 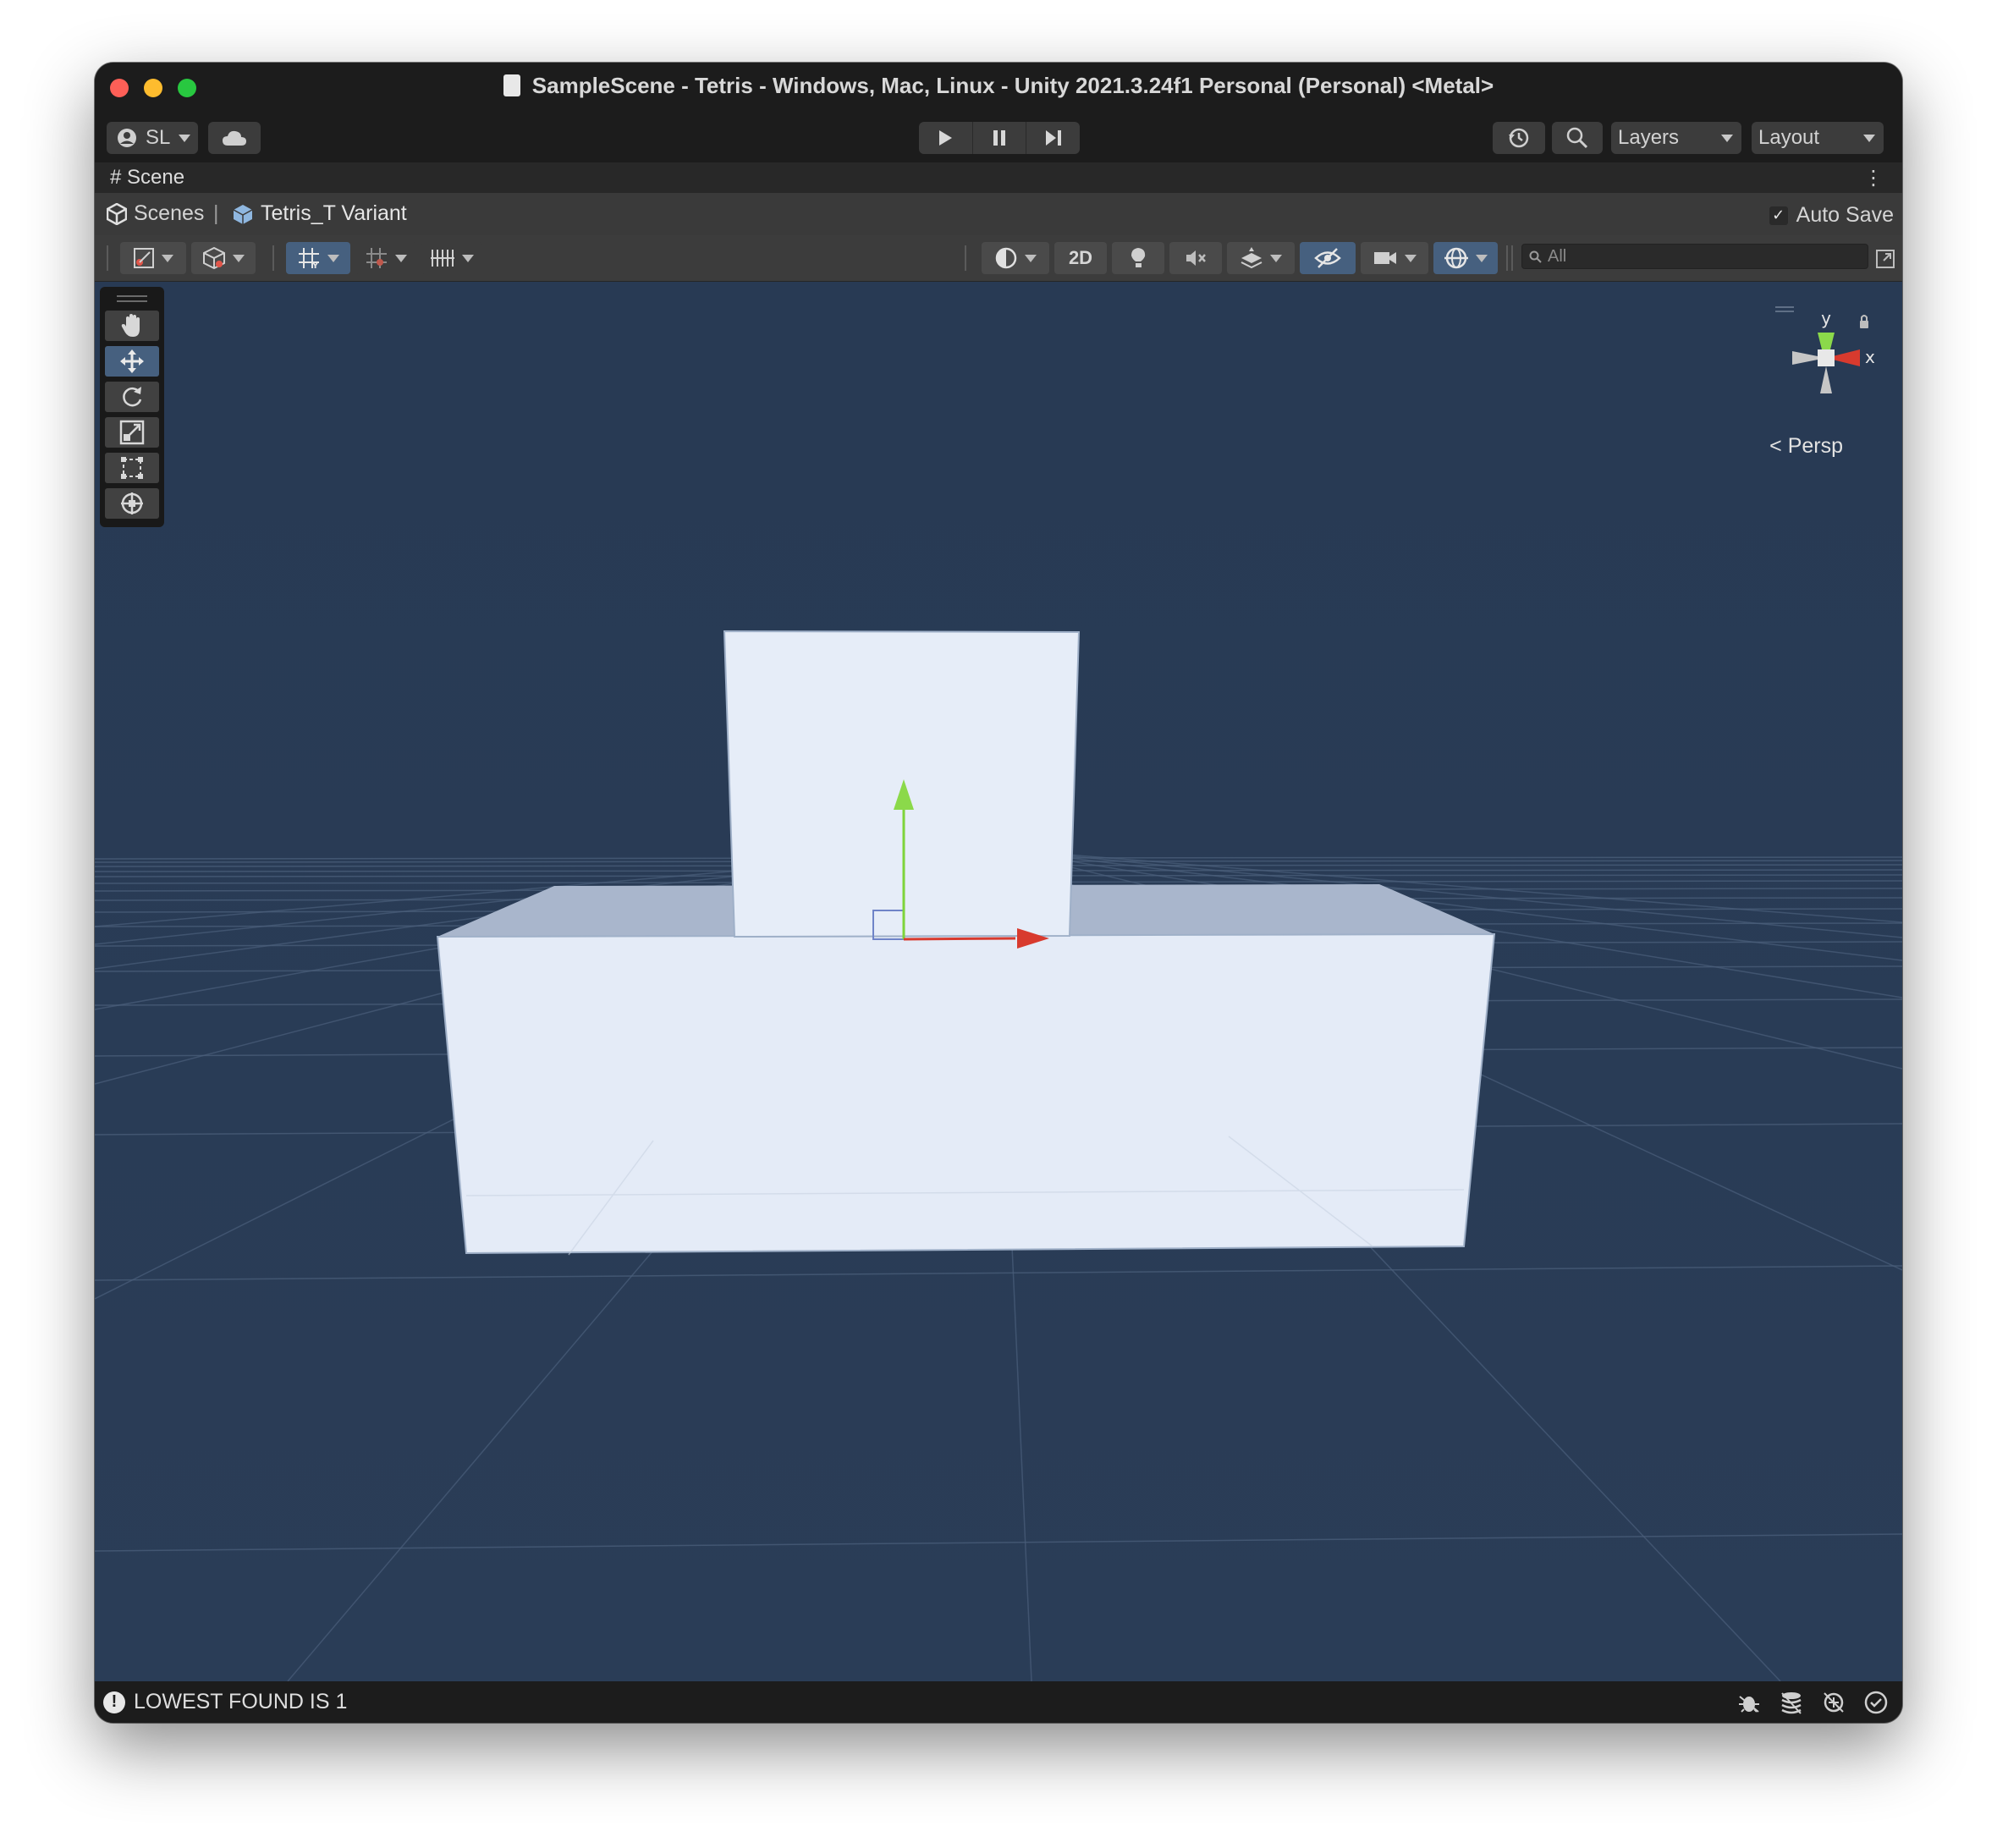 I want to click on pause-icon, so click(x=999, y=138).